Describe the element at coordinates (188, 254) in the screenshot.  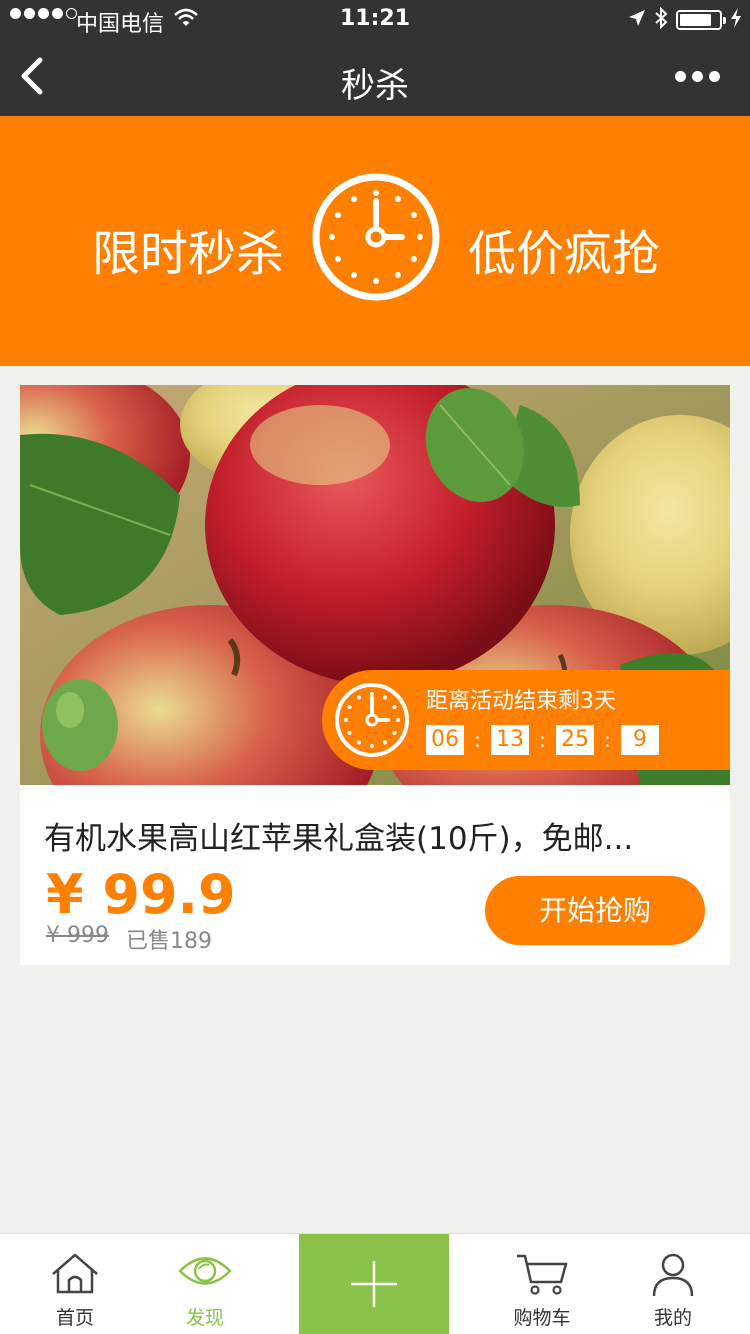
I see `banner-left-text: 限时秒杀` at that location.